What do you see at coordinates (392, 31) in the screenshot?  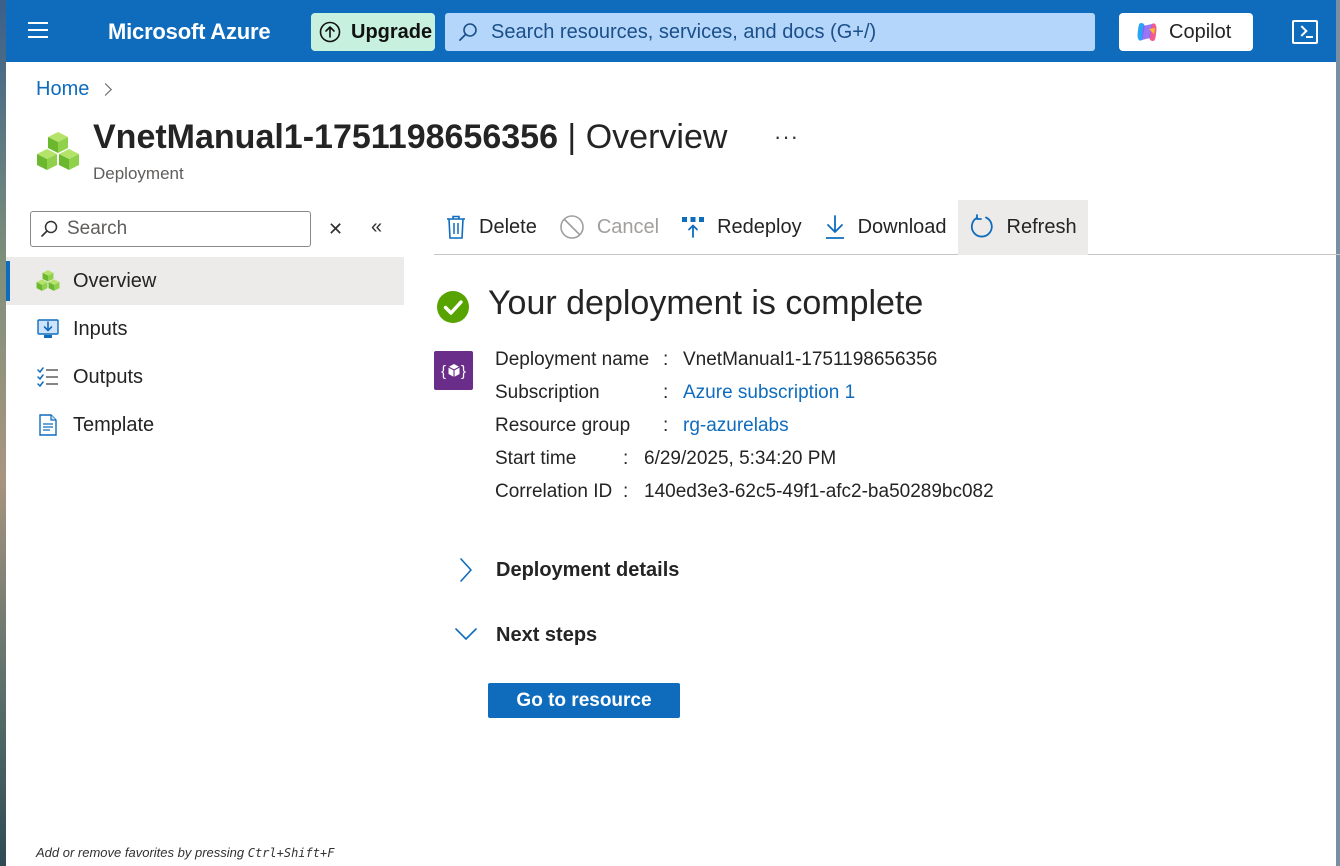 I see `upgrade-label: Upgrade` at bounding box center [392, 31].